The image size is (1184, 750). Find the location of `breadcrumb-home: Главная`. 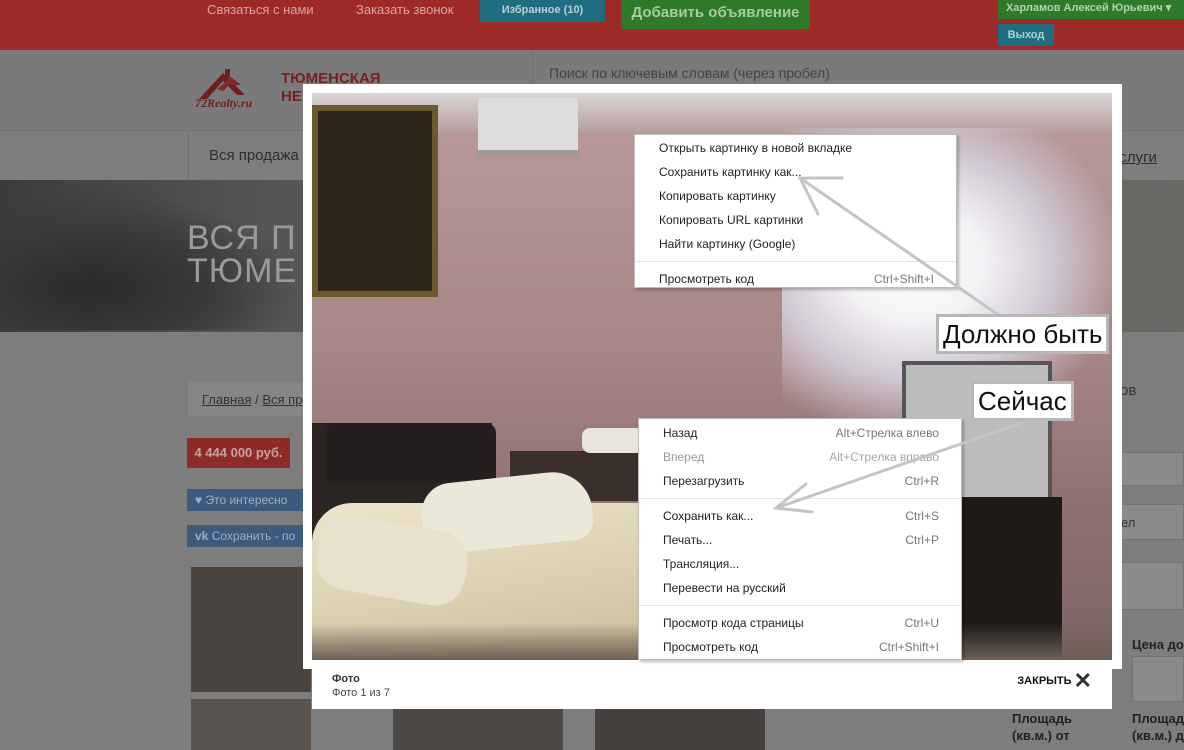

breadcrumb-home: Главная is located at coordinates (226, 399).